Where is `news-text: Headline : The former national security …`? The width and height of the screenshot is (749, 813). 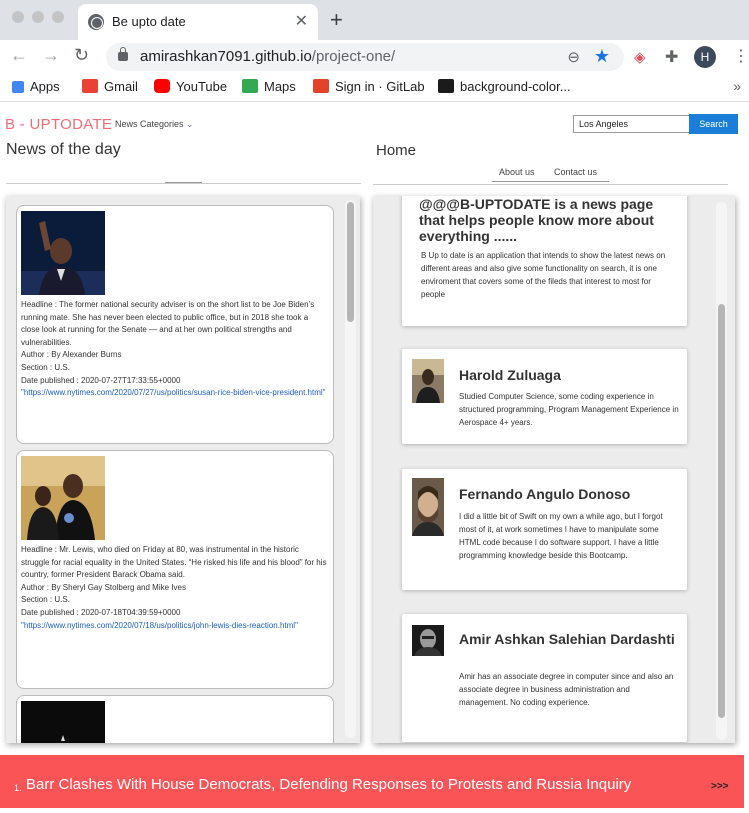
news-text: Headline : The former national security … is located at coordinates (174, 349).